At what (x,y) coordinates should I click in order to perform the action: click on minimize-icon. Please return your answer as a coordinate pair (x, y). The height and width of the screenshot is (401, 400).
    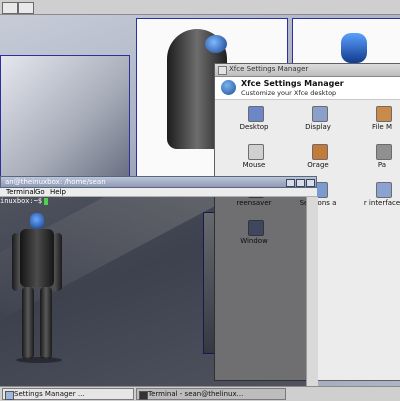
    Looking at the image, I should click on (290, 183).